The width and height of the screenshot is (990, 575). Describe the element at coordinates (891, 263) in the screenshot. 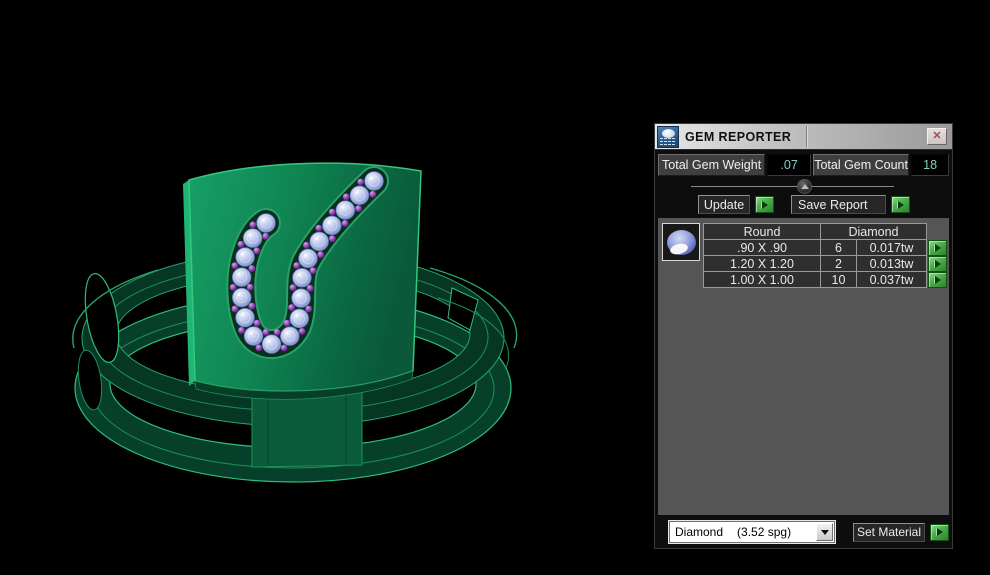

I see `gem-weight-cell: 0.013tw` at that location.